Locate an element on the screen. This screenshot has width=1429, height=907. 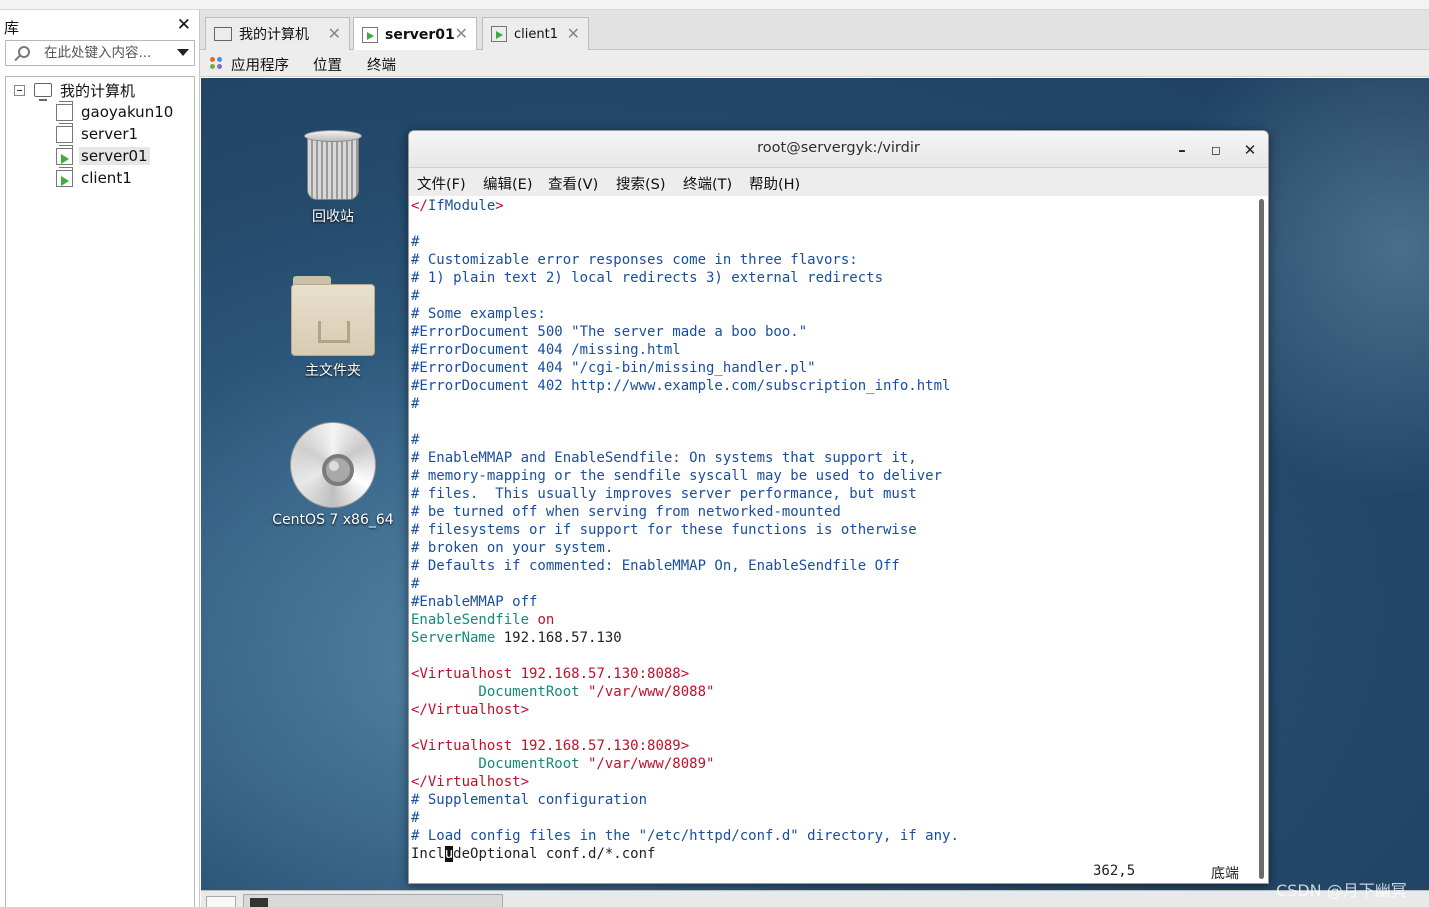
code-line: ServerName 192.168.57.130 is located at coordinates (516, 638).